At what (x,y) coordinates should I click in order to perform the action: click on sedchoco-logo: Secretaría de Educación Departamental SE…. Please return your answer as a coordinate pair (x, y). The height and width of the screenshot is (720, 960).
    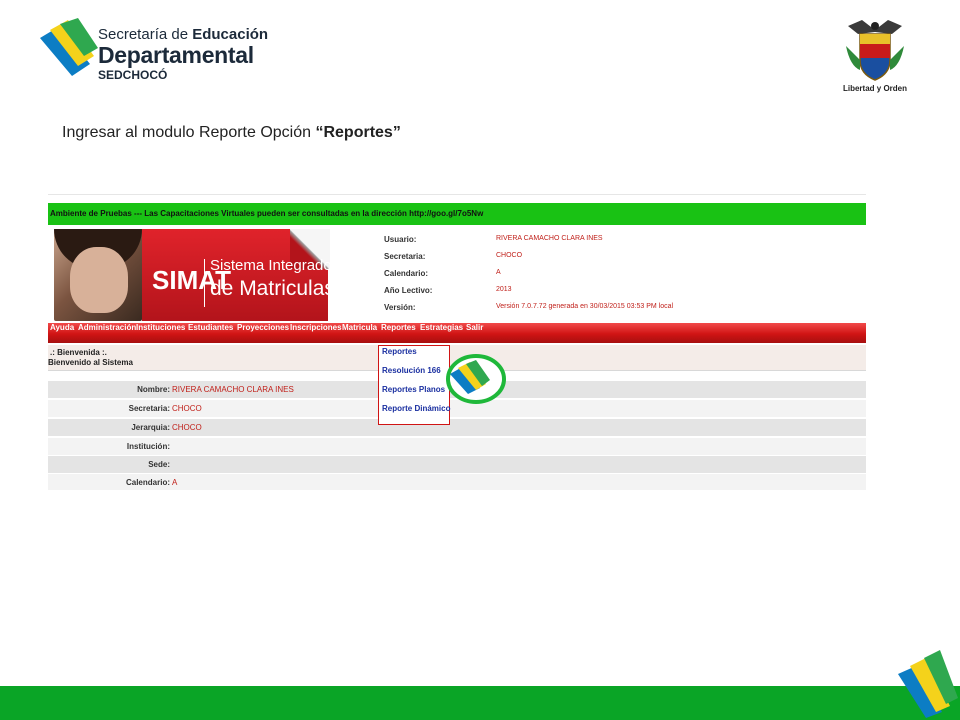
    Looking at the image, I should click on (158, 53).